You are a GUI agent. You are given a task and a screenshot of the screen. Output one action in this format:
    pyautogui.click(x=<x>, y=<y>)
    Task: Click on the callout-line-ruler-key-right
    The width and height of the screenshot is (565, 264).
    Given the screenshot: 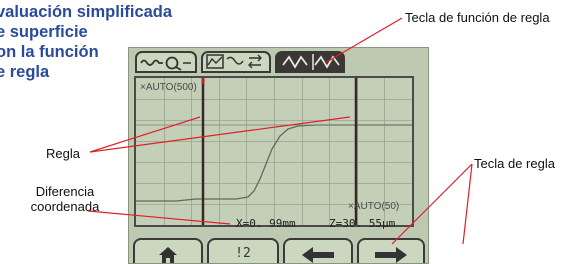 What is the action you would take?
    pyautogui.click(x=467, y=204)
    